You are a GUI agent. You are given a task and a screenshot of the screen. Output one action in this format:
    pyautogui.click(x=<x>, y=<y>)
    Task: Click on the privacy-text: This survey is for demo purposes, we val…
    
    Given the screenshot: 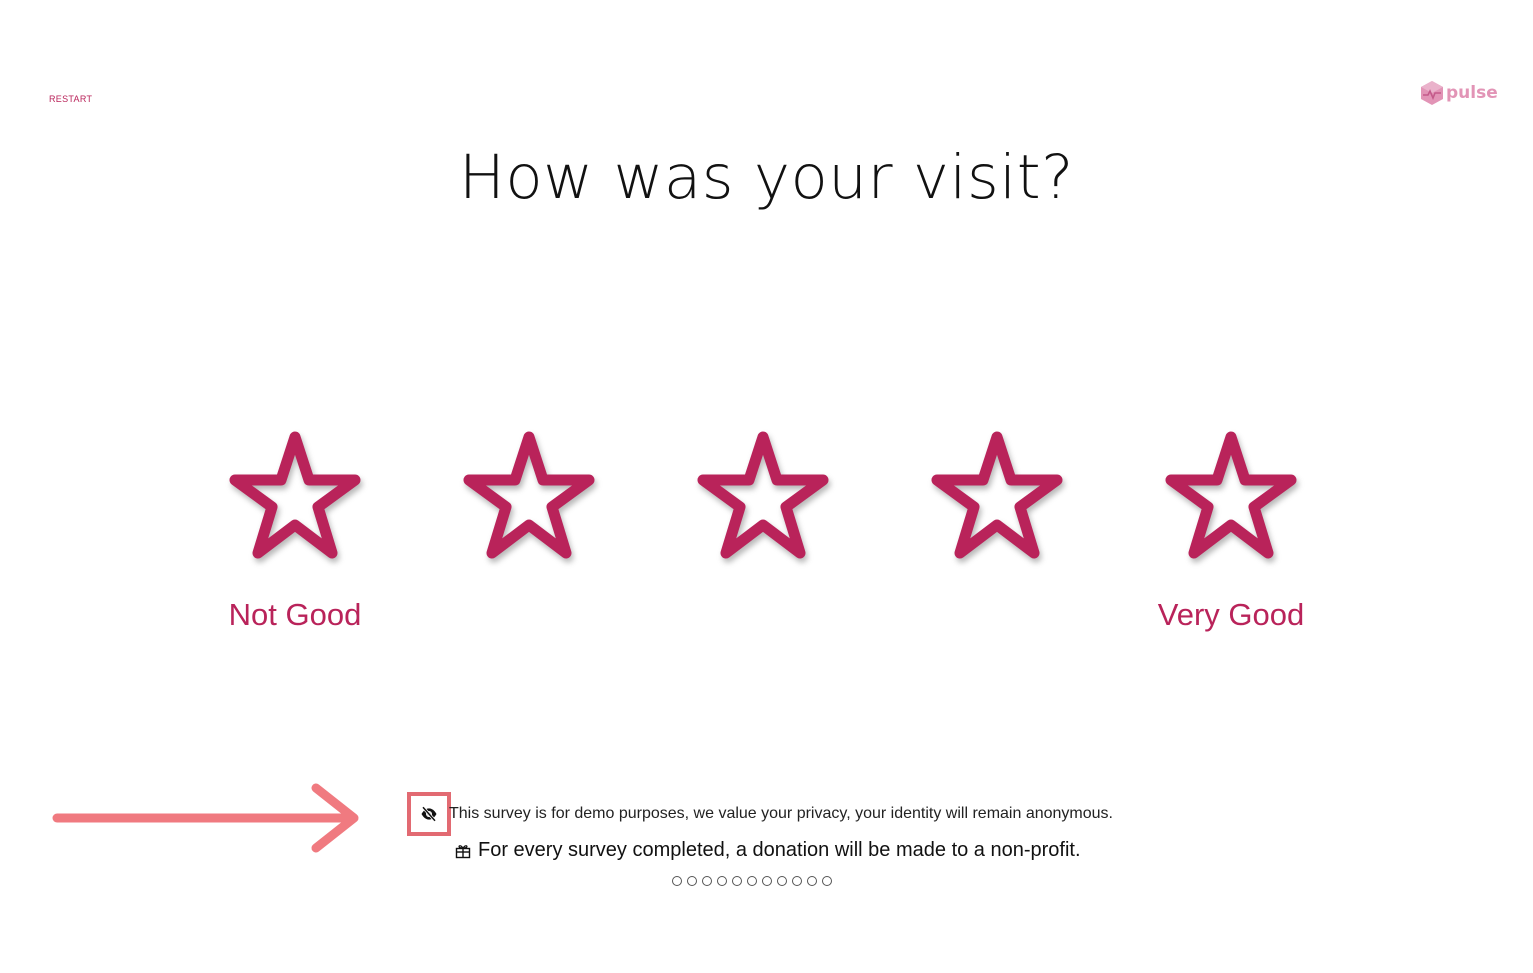 What is the action you would take?
    pyautogui.click(x=781, y=813)
    